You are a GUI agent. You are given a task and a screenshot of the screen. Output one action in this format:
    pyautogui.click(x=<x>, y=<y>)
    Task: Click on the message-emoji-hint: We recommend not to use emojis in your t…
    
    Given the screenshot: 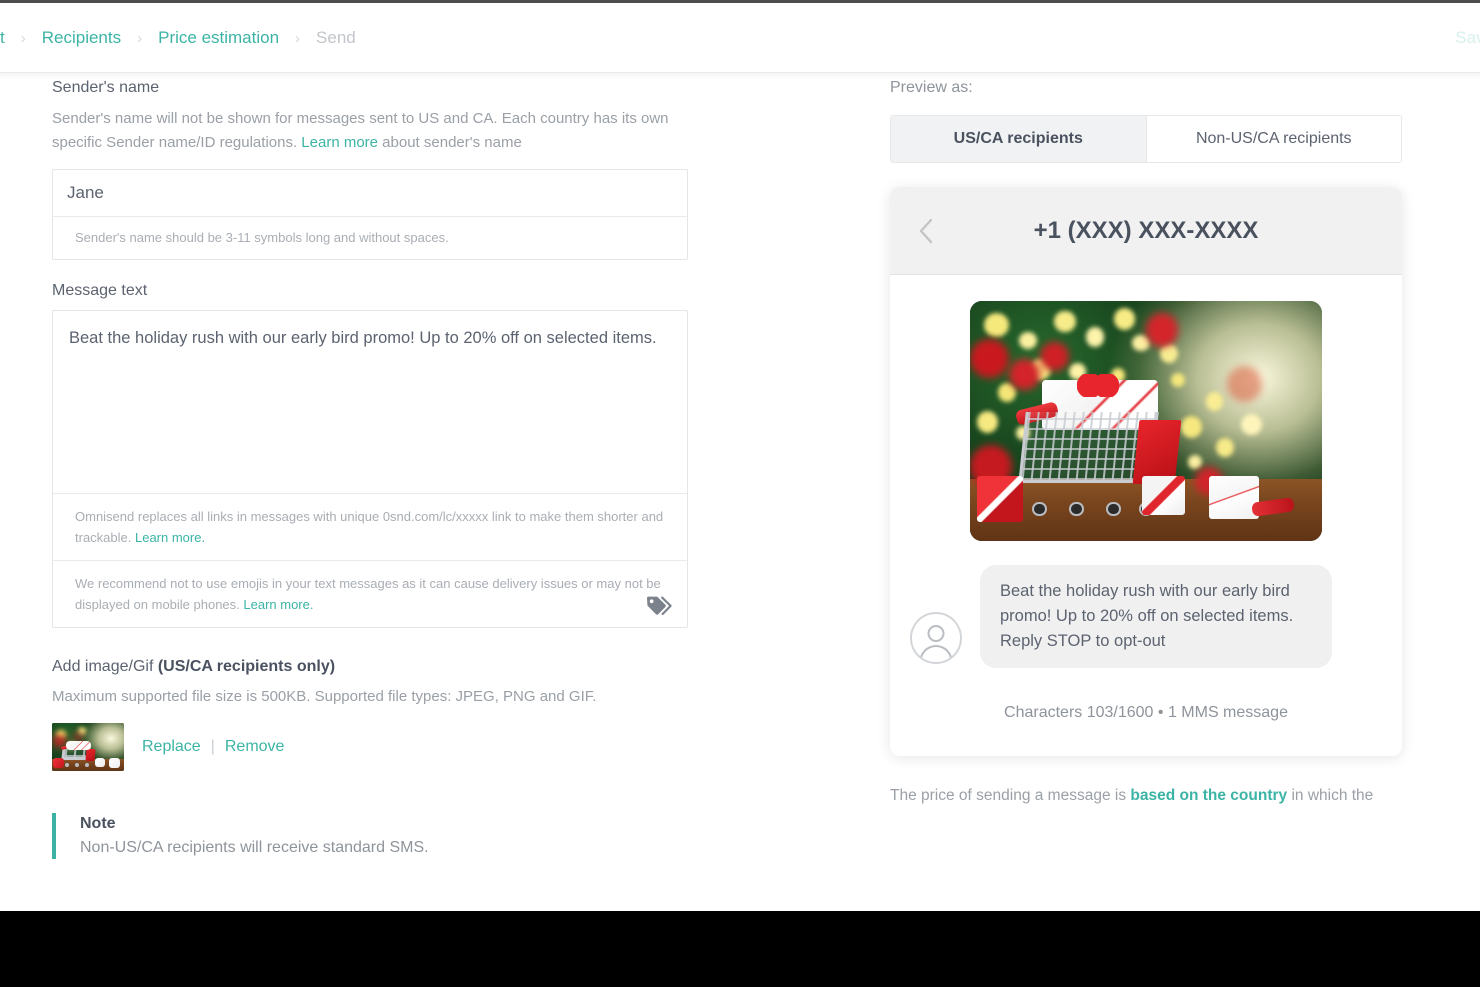 What is the action you would take?
    pyautogui.click(x=370, y=593)
    